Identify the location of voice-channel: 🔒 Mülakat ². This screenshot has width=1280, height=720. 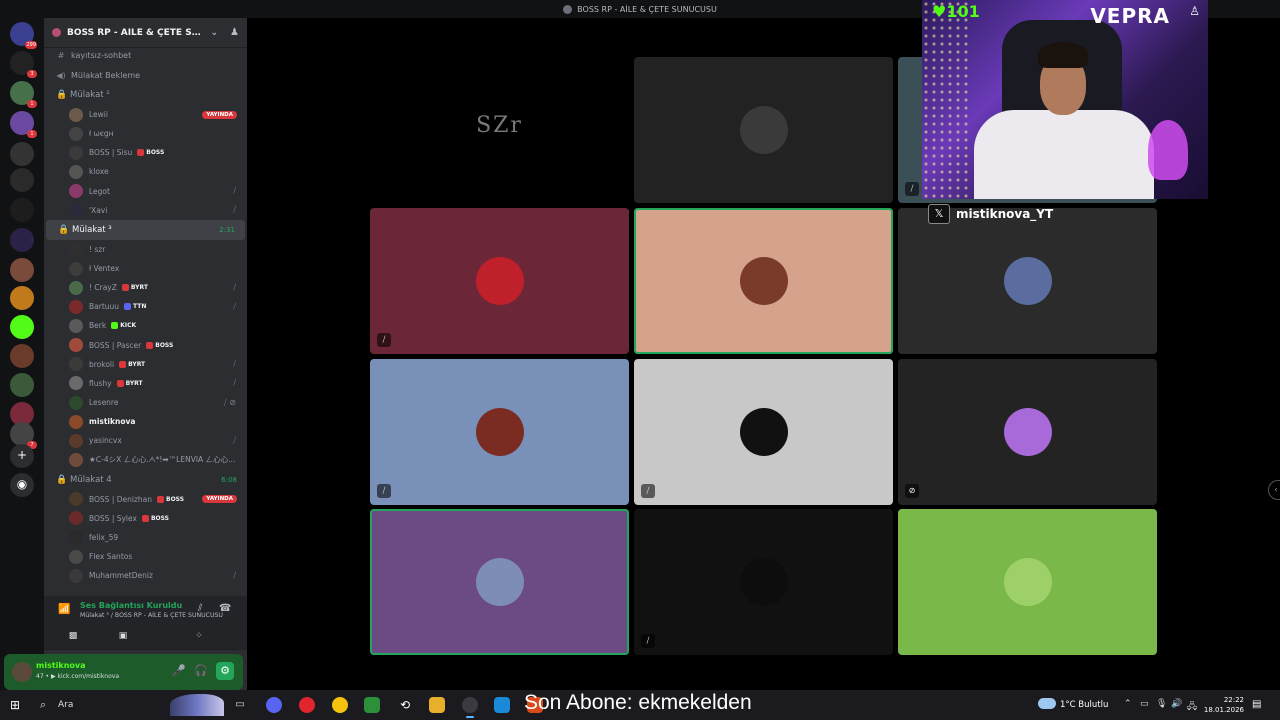
(145, 95).